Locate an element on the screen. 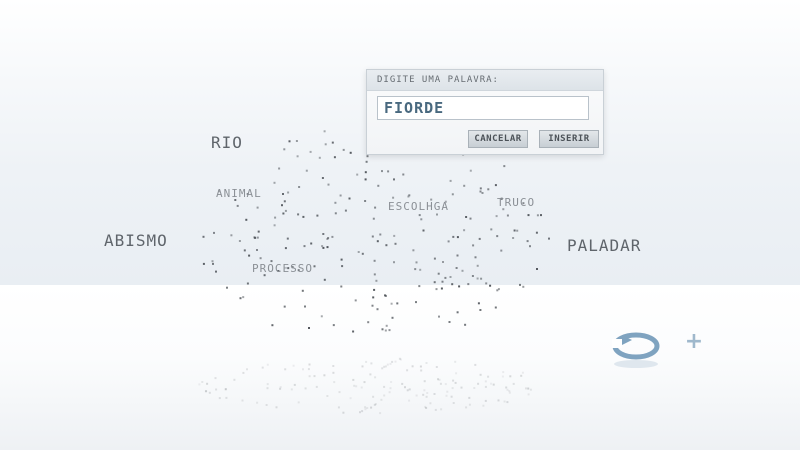  cloud-word-escolha: ESCOLHGA is located at coordinates (418, 206).